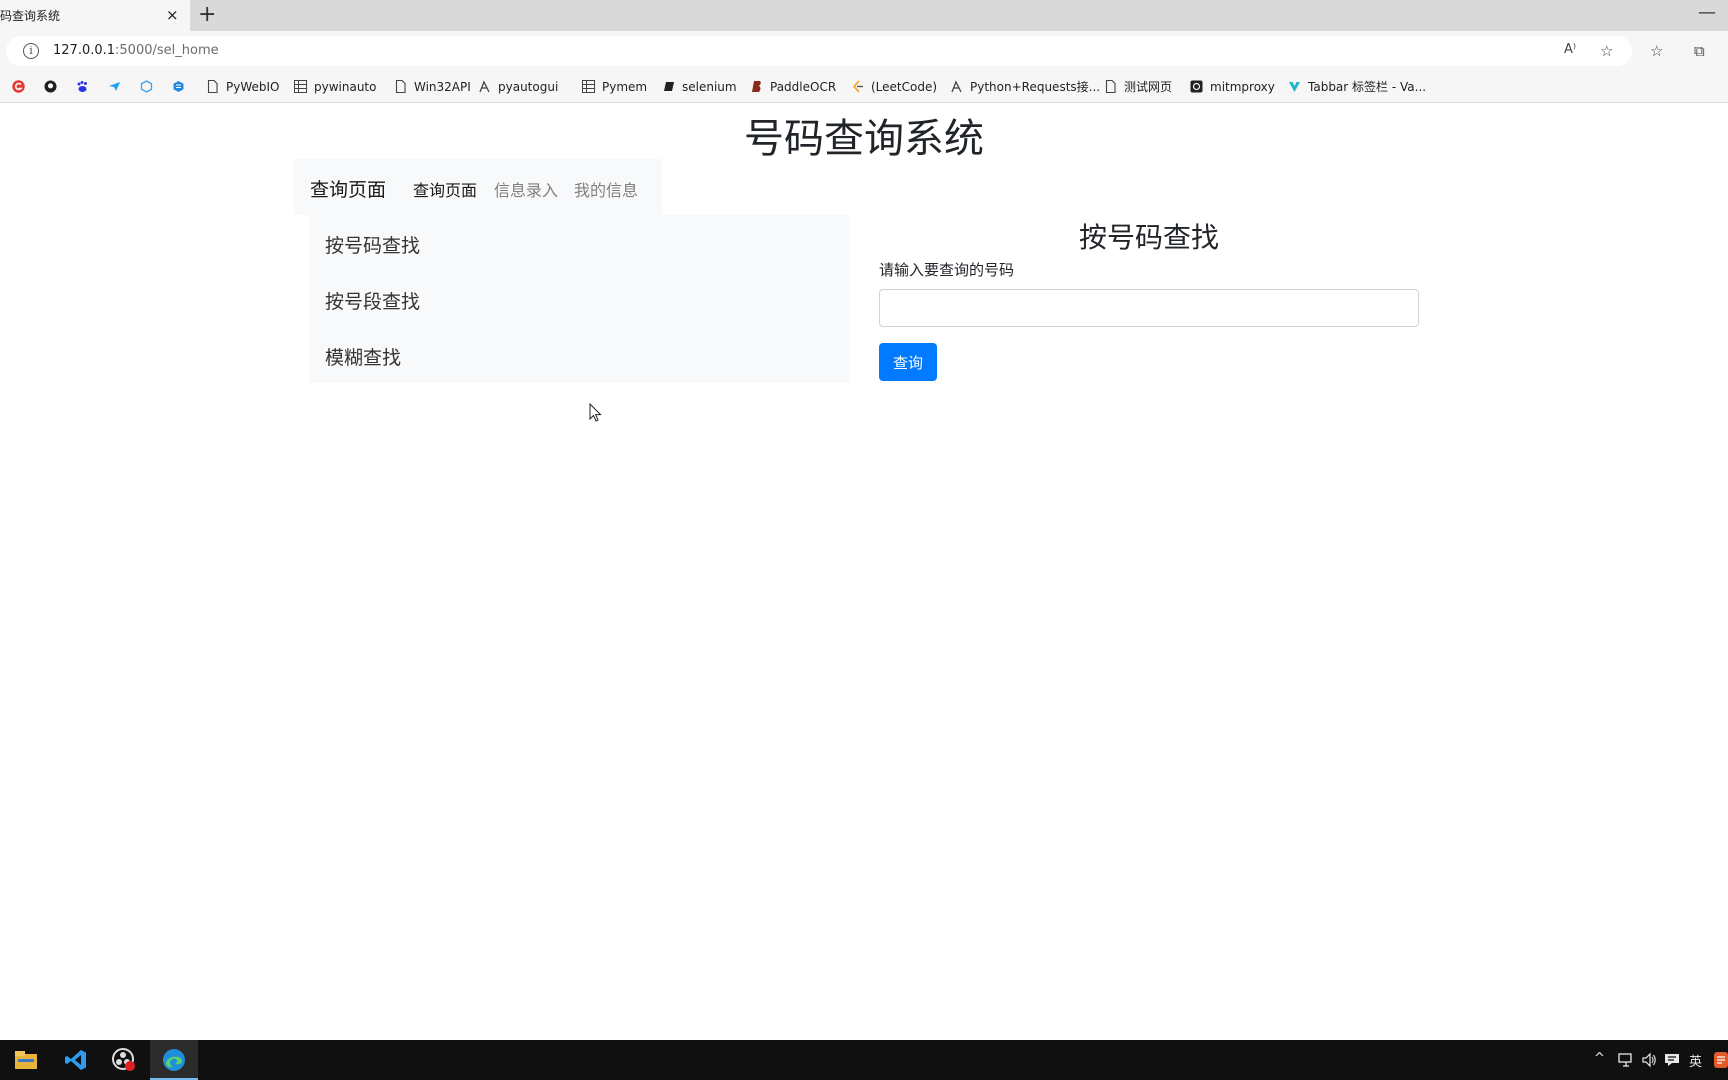 The height and width of the screenshot is (1080, 1728). Describe the element at coordinates (253, 86) in the screenshot. I see `bookmark-label: PyWebIO` at that location.